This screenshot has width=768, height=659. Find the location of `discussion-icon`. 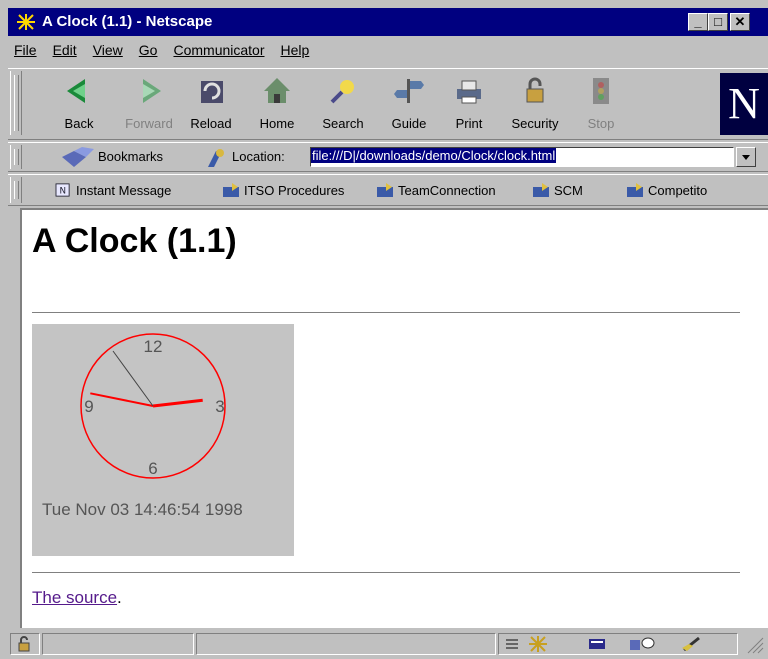

discussion-icon is located at coordinates (642, 644).